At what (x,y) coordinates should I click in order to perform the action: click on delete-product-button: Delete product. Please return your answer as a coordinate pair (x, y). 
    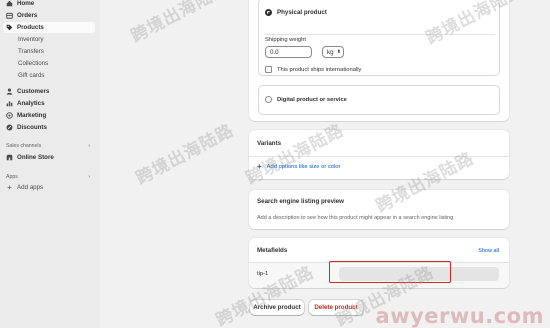
    Looking at the image, I should click on (336, 307).